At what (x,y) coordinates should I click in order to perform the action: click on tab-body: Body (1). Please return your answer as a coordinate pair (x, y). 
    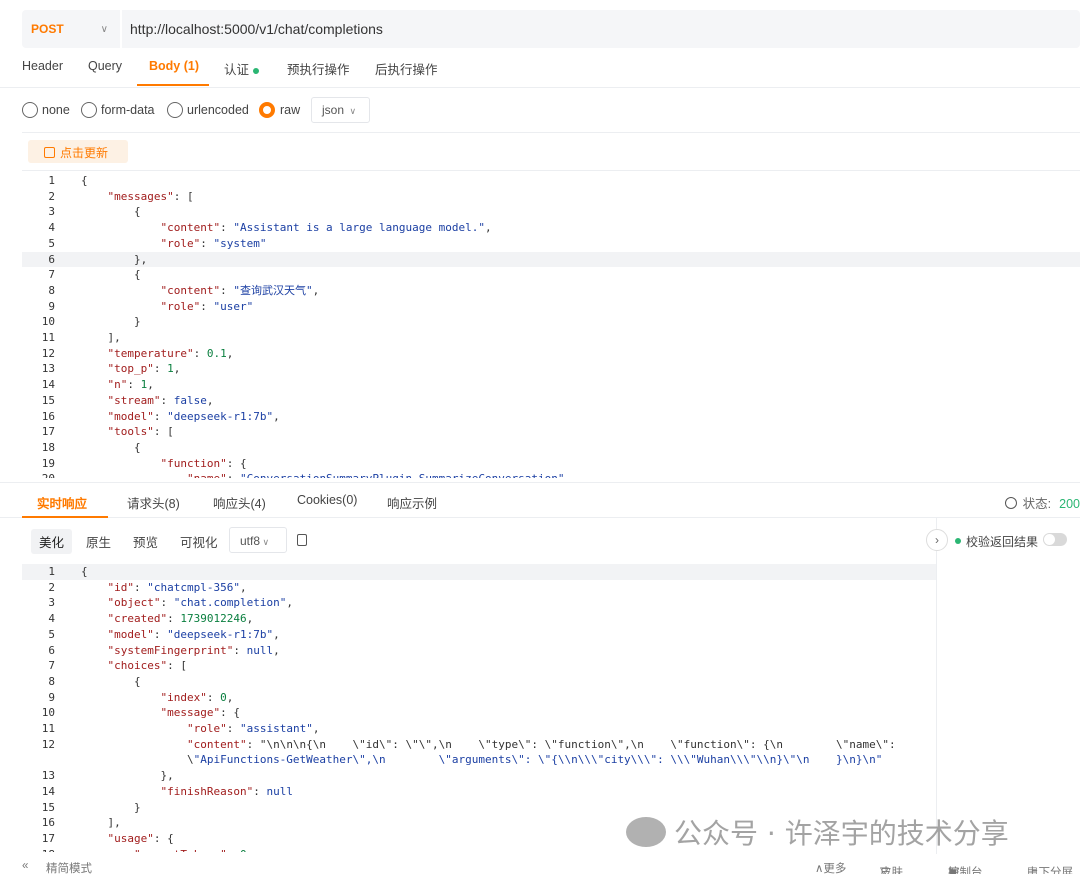
    Looking at the image, I should click on (174, 66).